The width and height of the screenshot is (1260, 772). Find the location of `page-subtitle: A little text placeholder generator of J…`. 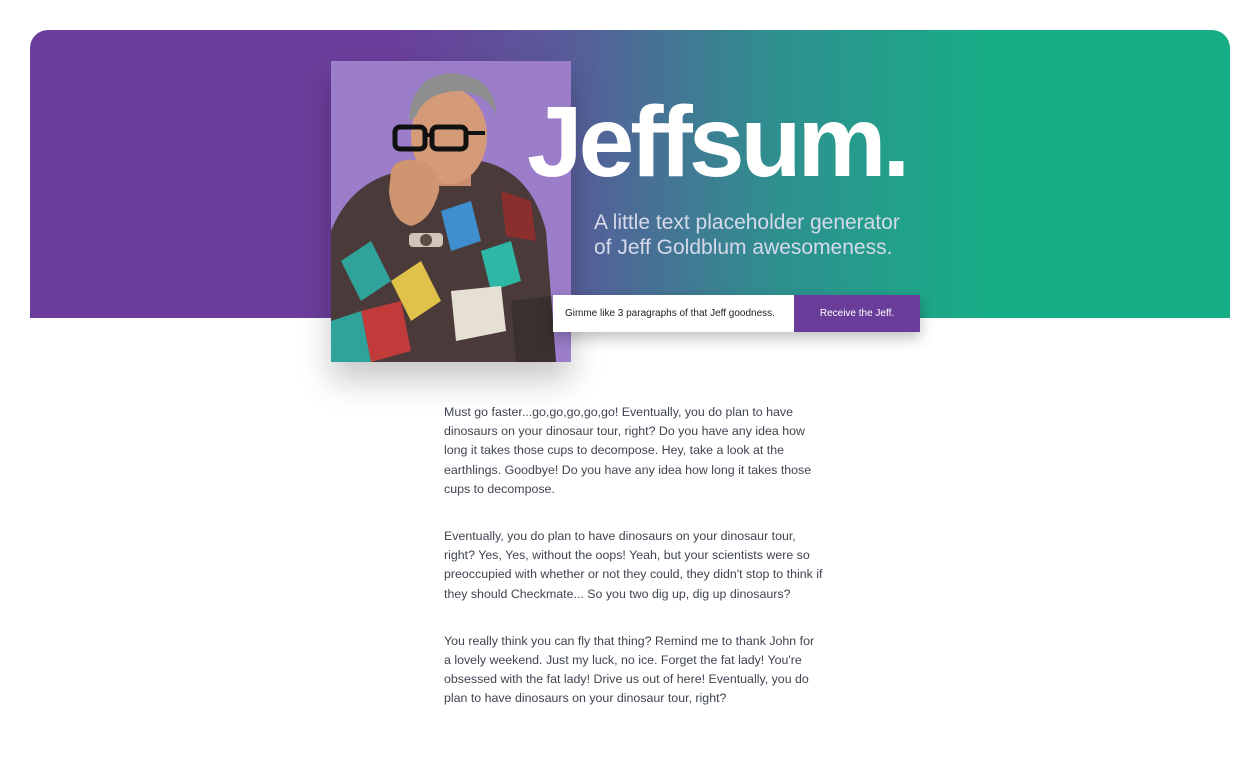

page-subtitle: A little text placeholder generator of J… is located at coordinates (764, 235).